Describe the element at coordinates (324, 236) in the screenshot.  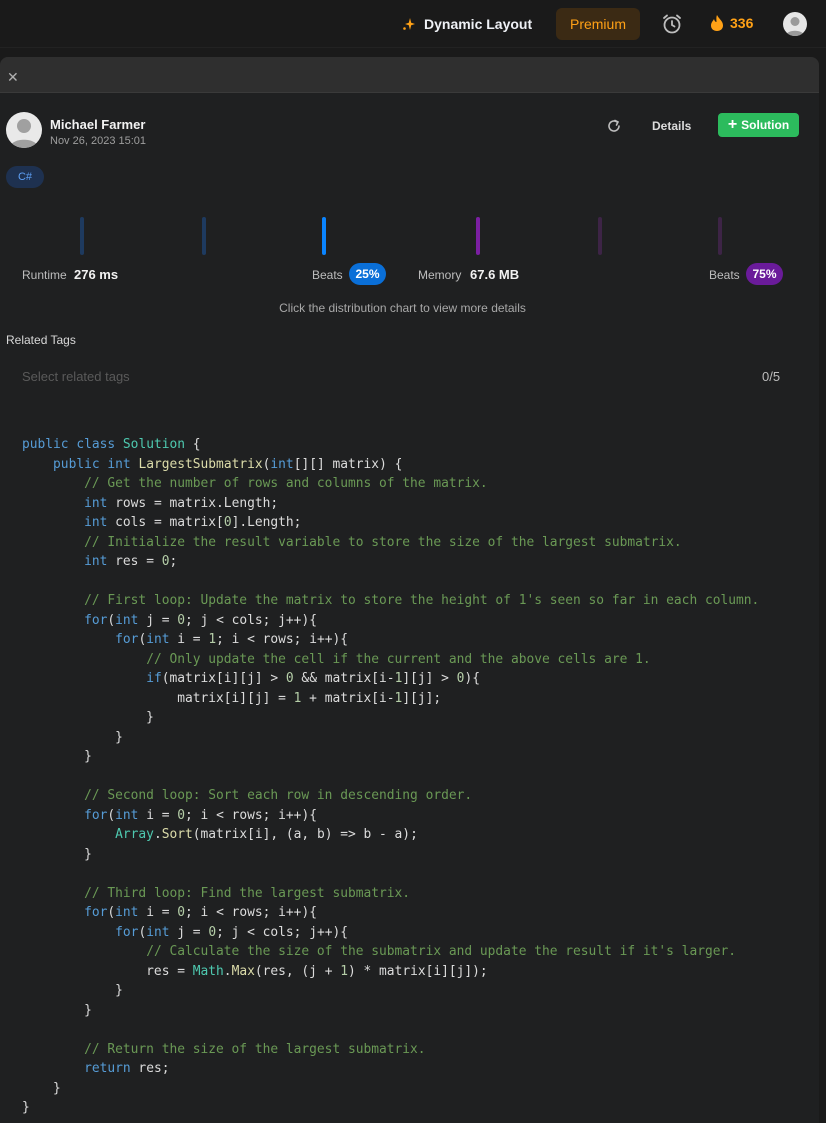
I see `runtime-chart-bar-current` at that location.